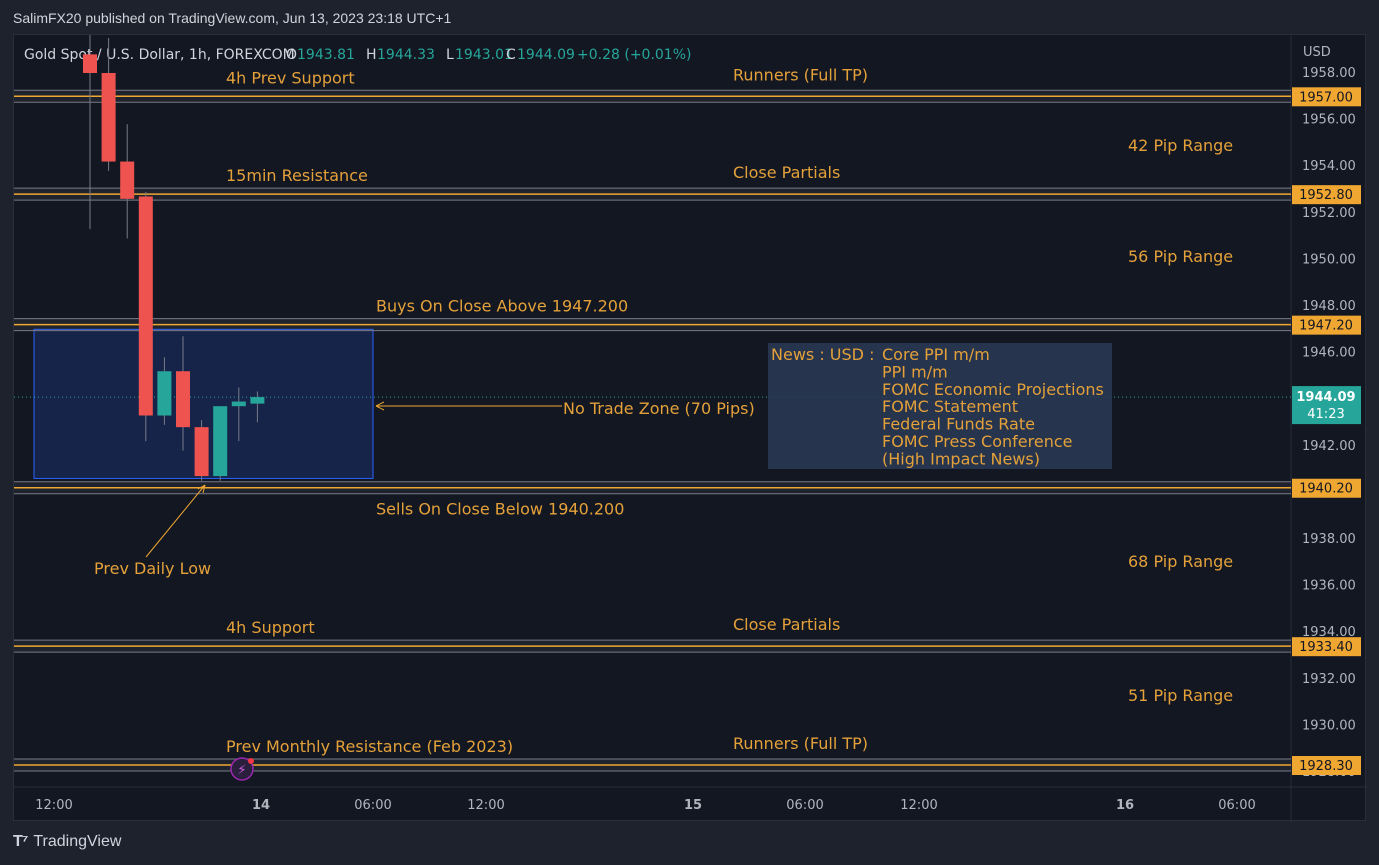 The height and width of the screenshot is (865, 1379). Describe the element at coordinates (1329, 679) in the screenshot. I see `y-tick-label: 1932.00` at that location.